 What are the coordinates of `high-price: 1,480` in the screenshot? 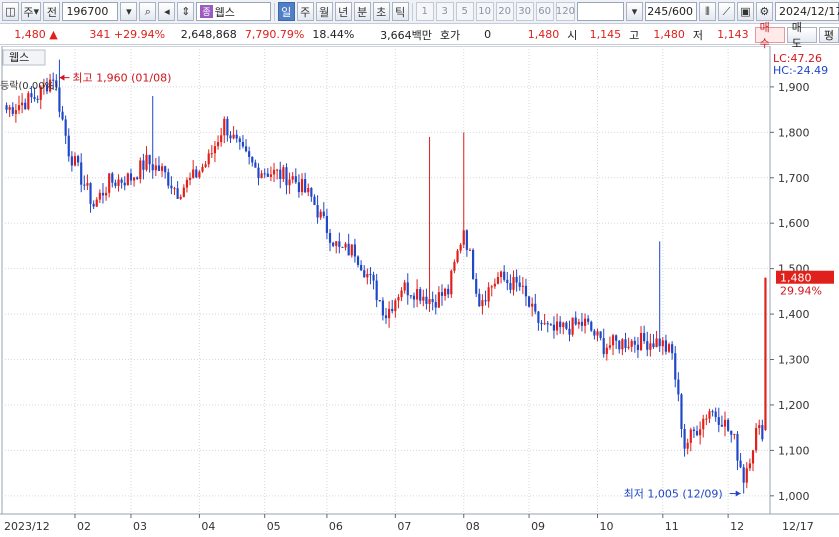 It's located at (669, 34).